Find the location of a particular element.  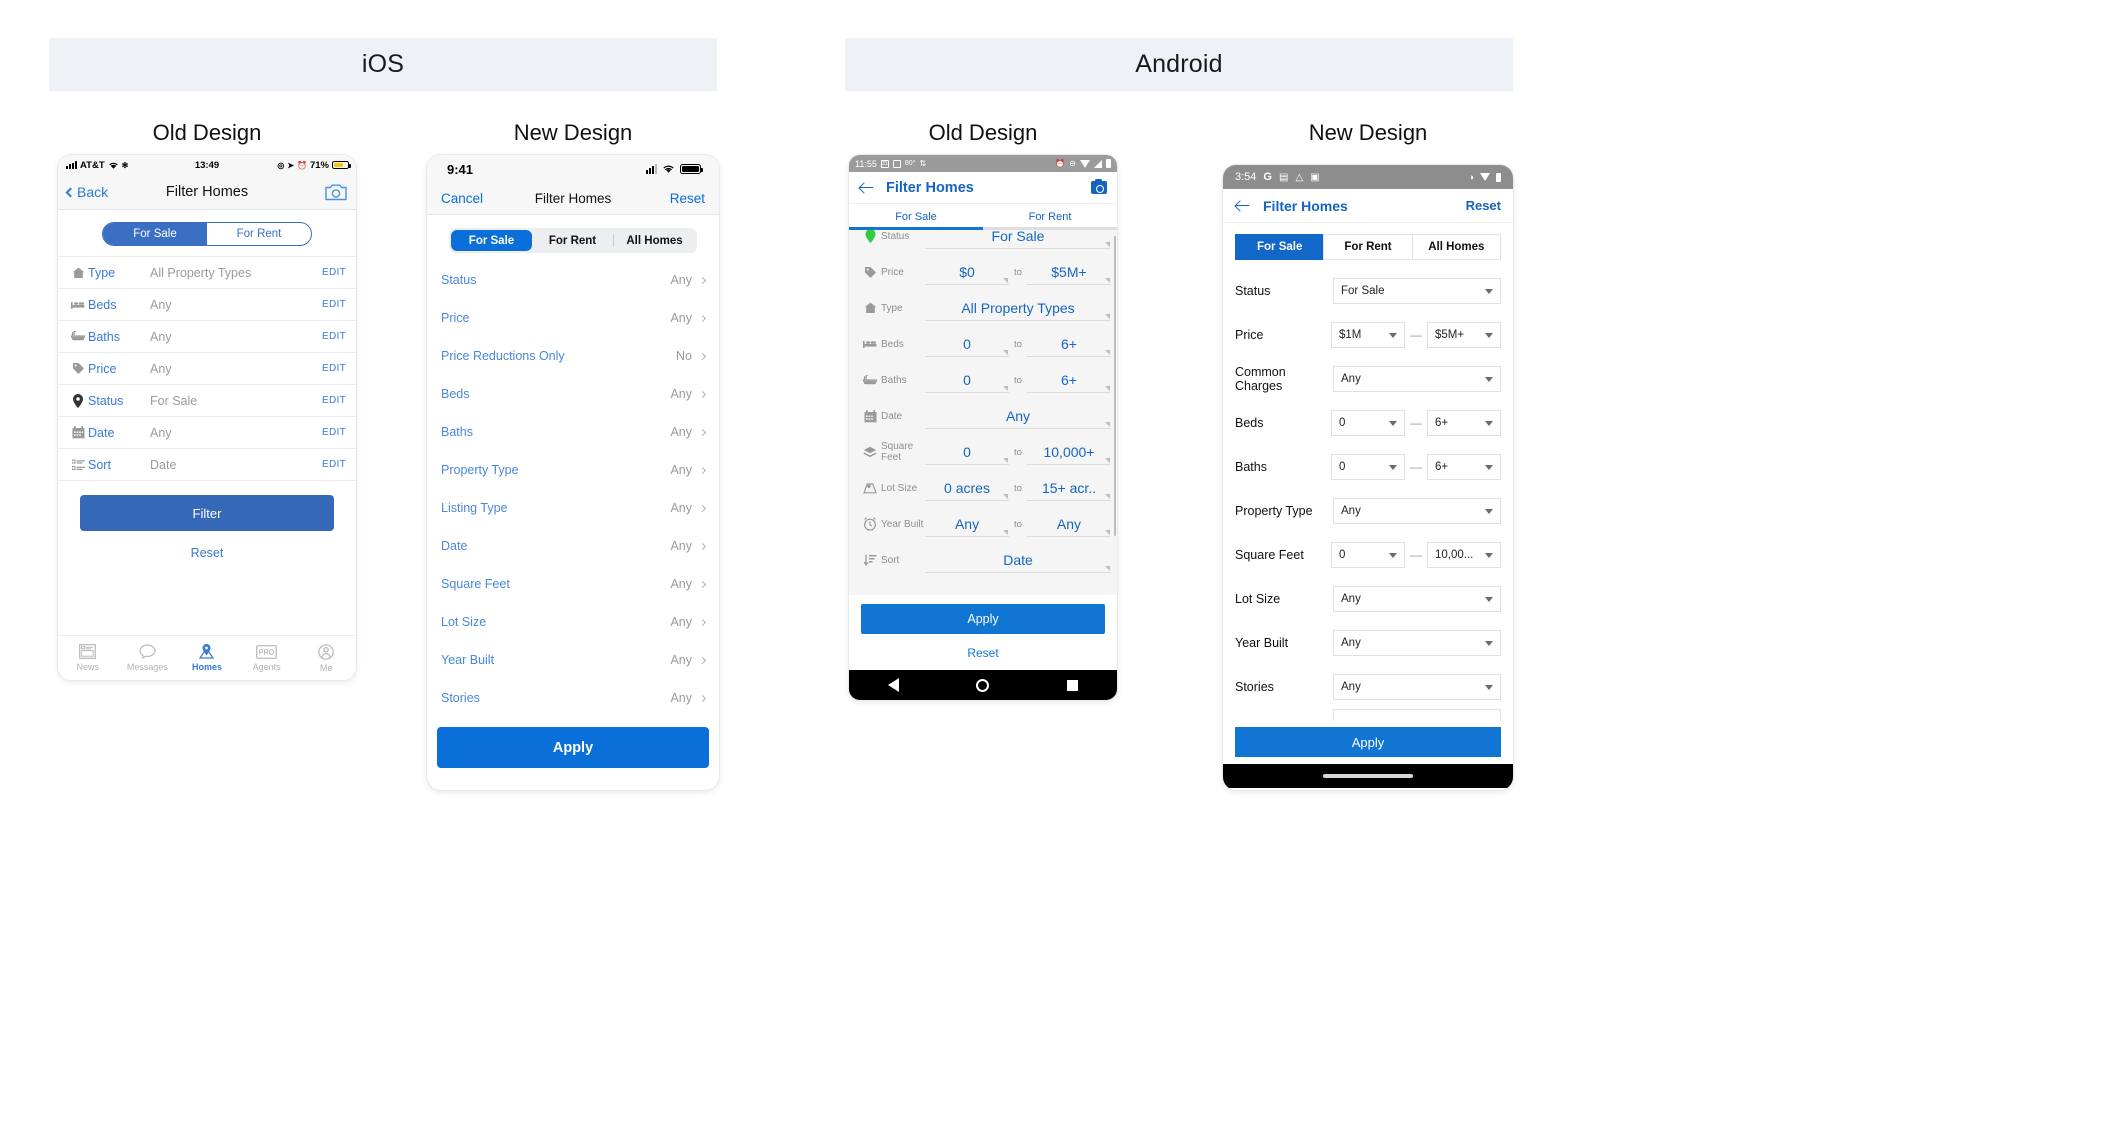

price-min-select: $1M is located at coordinates (1368, 335).